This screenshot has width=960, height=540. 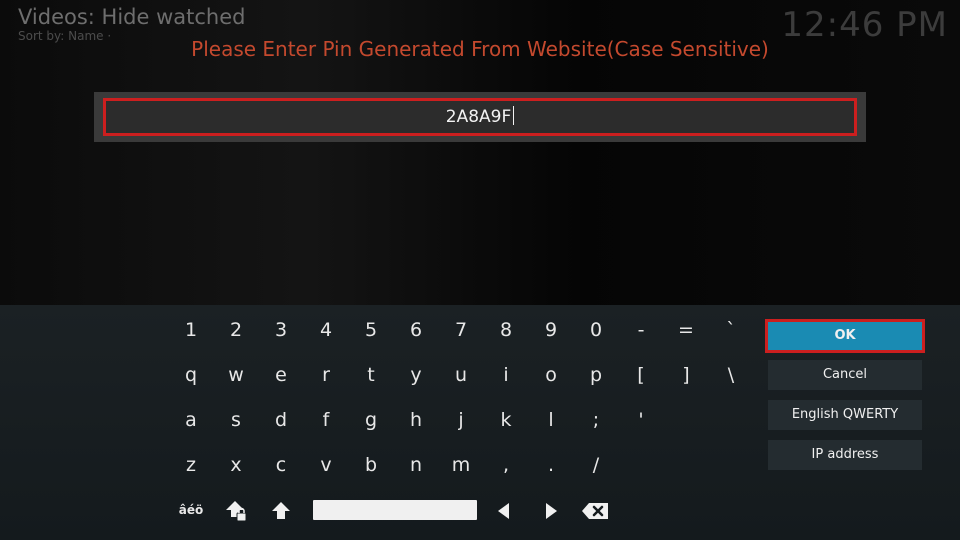 I want to click on key: b, so click(x=371, y=465).